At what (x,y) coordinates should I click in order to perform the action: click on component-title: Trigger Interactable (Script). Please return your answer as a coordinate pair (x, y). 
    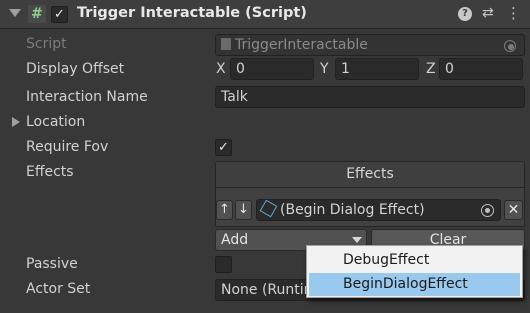
    Looking at the image, I should click on (192, 13).